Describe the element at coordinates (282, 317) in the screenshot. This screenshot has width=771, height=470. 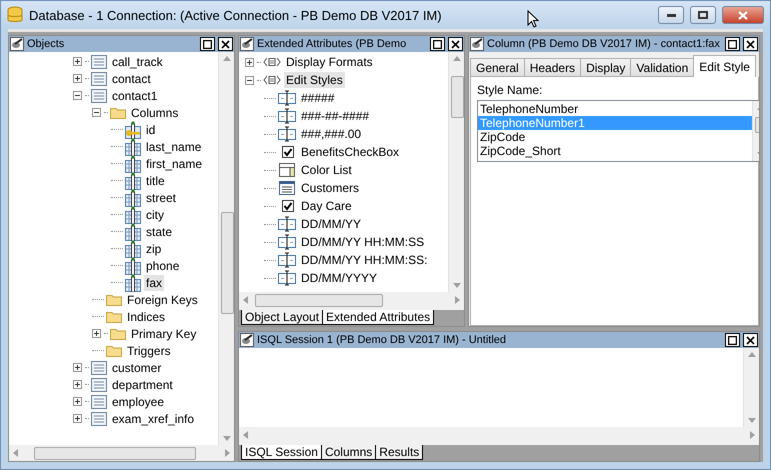
I see `tab: Object Layout` at that location.